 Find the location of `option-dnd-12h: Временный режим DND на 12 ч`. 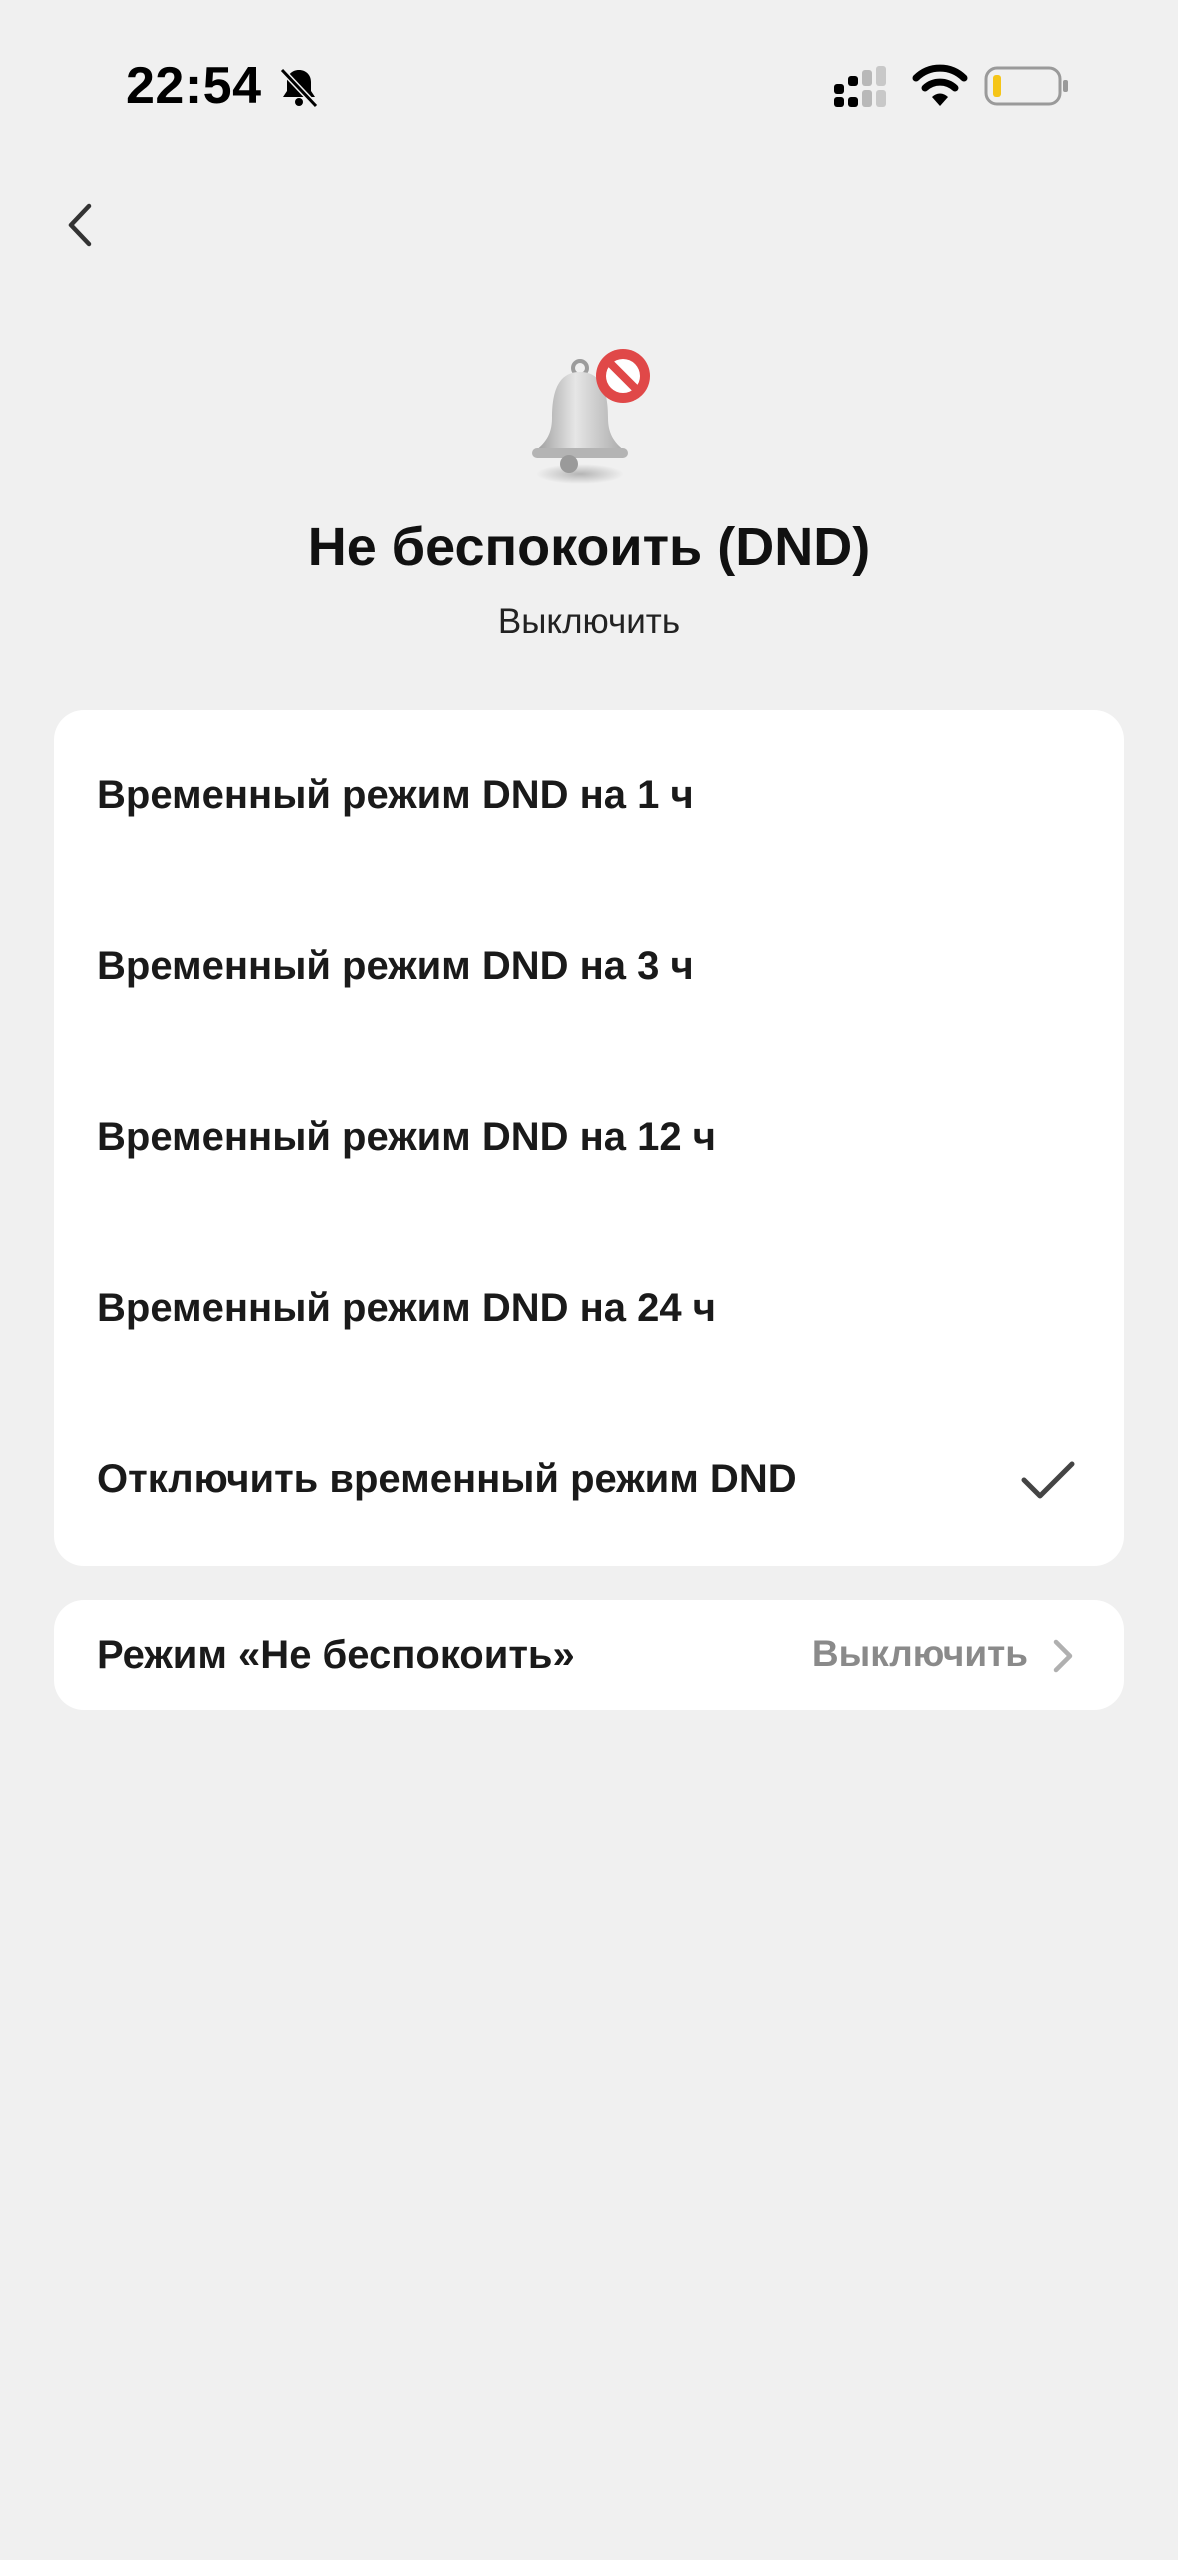

option-dnd-12h: Временный режим DND на 12 ч is located at coordinates (589, 1137).